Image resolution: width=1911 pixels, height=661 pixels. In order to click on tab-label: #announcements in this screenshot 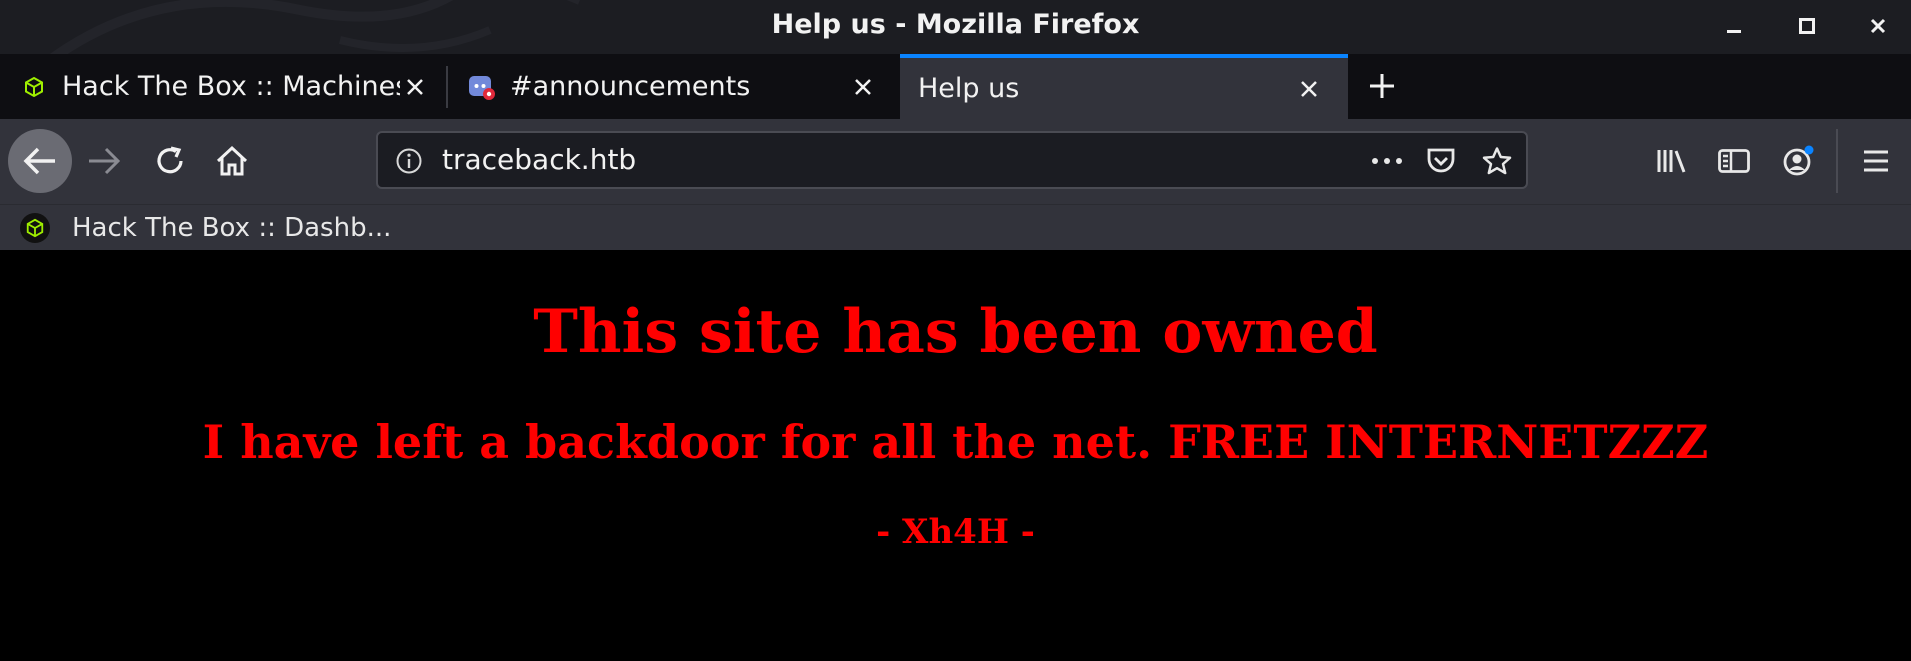, I will do `click(630, 86)`.